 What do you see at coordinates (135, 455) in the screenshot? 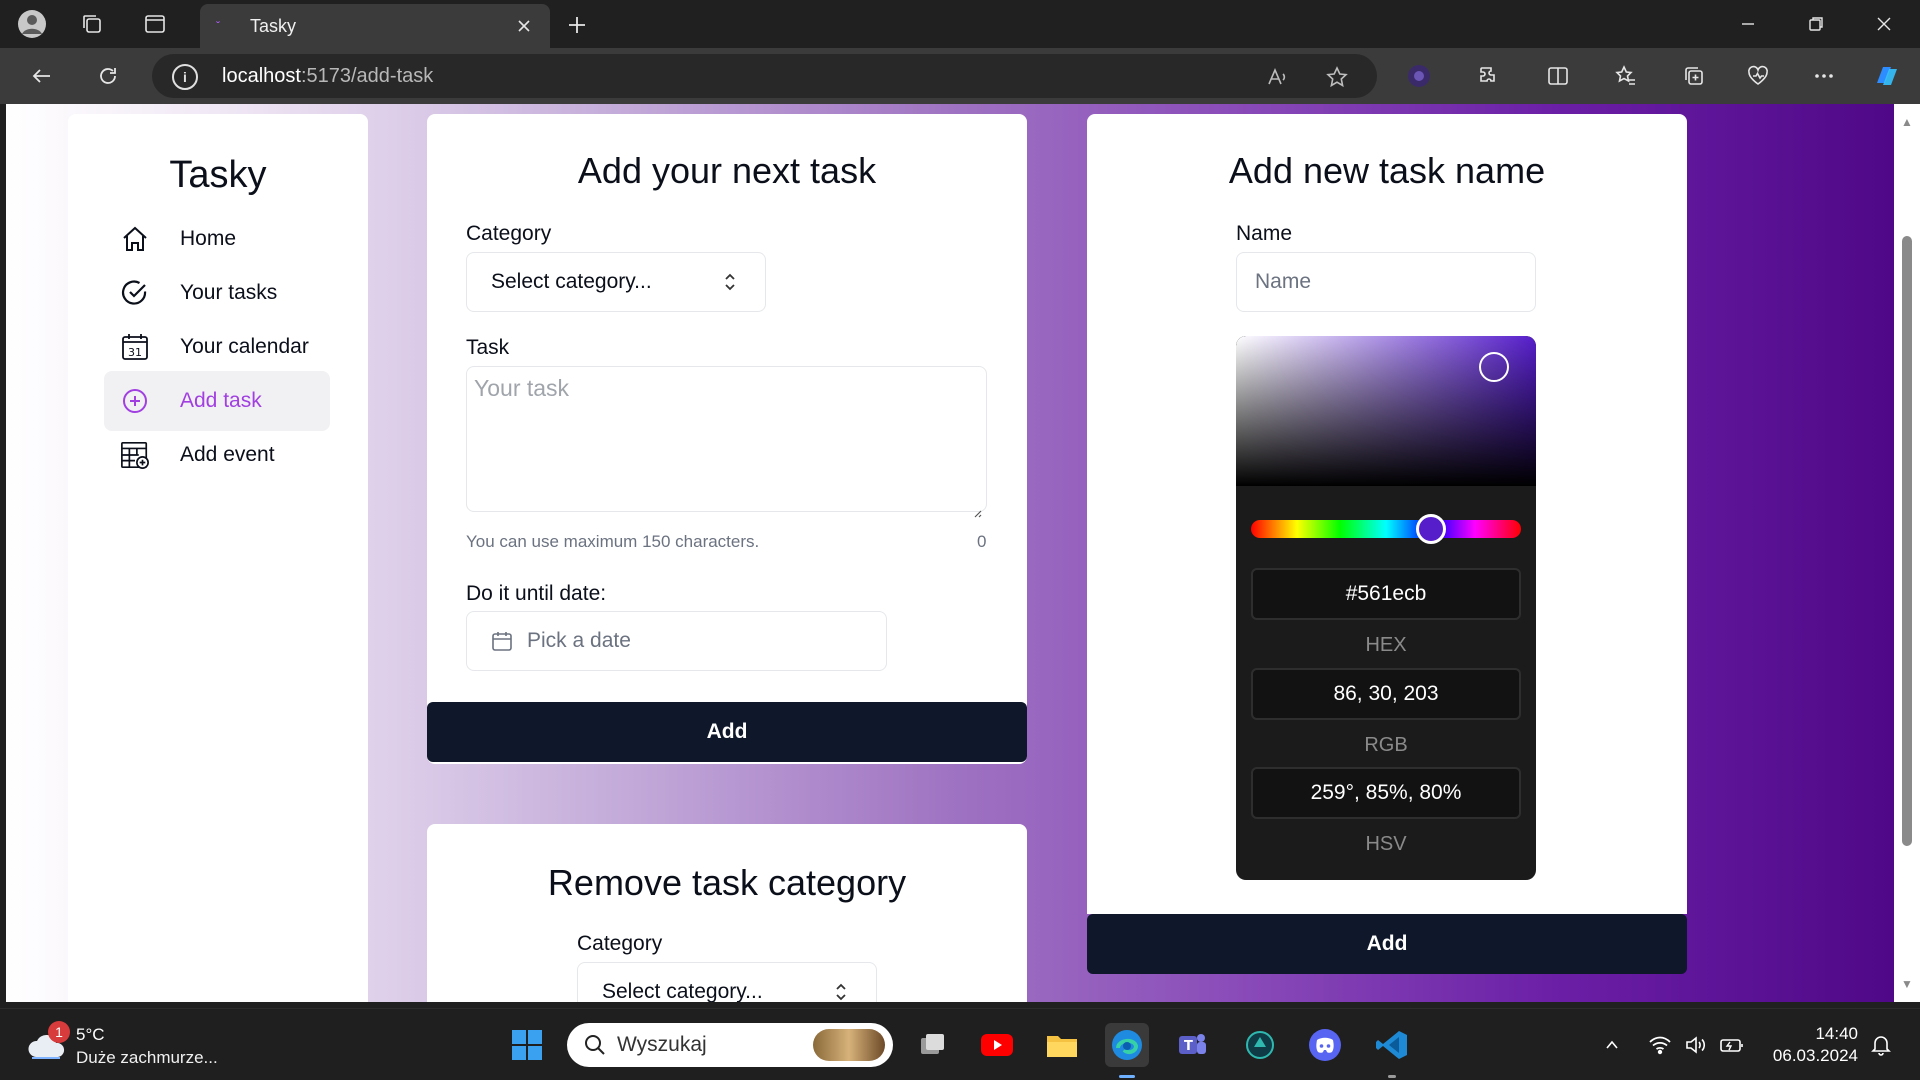
I see `calendar-grid-icon` at bounding box center [135, 455].